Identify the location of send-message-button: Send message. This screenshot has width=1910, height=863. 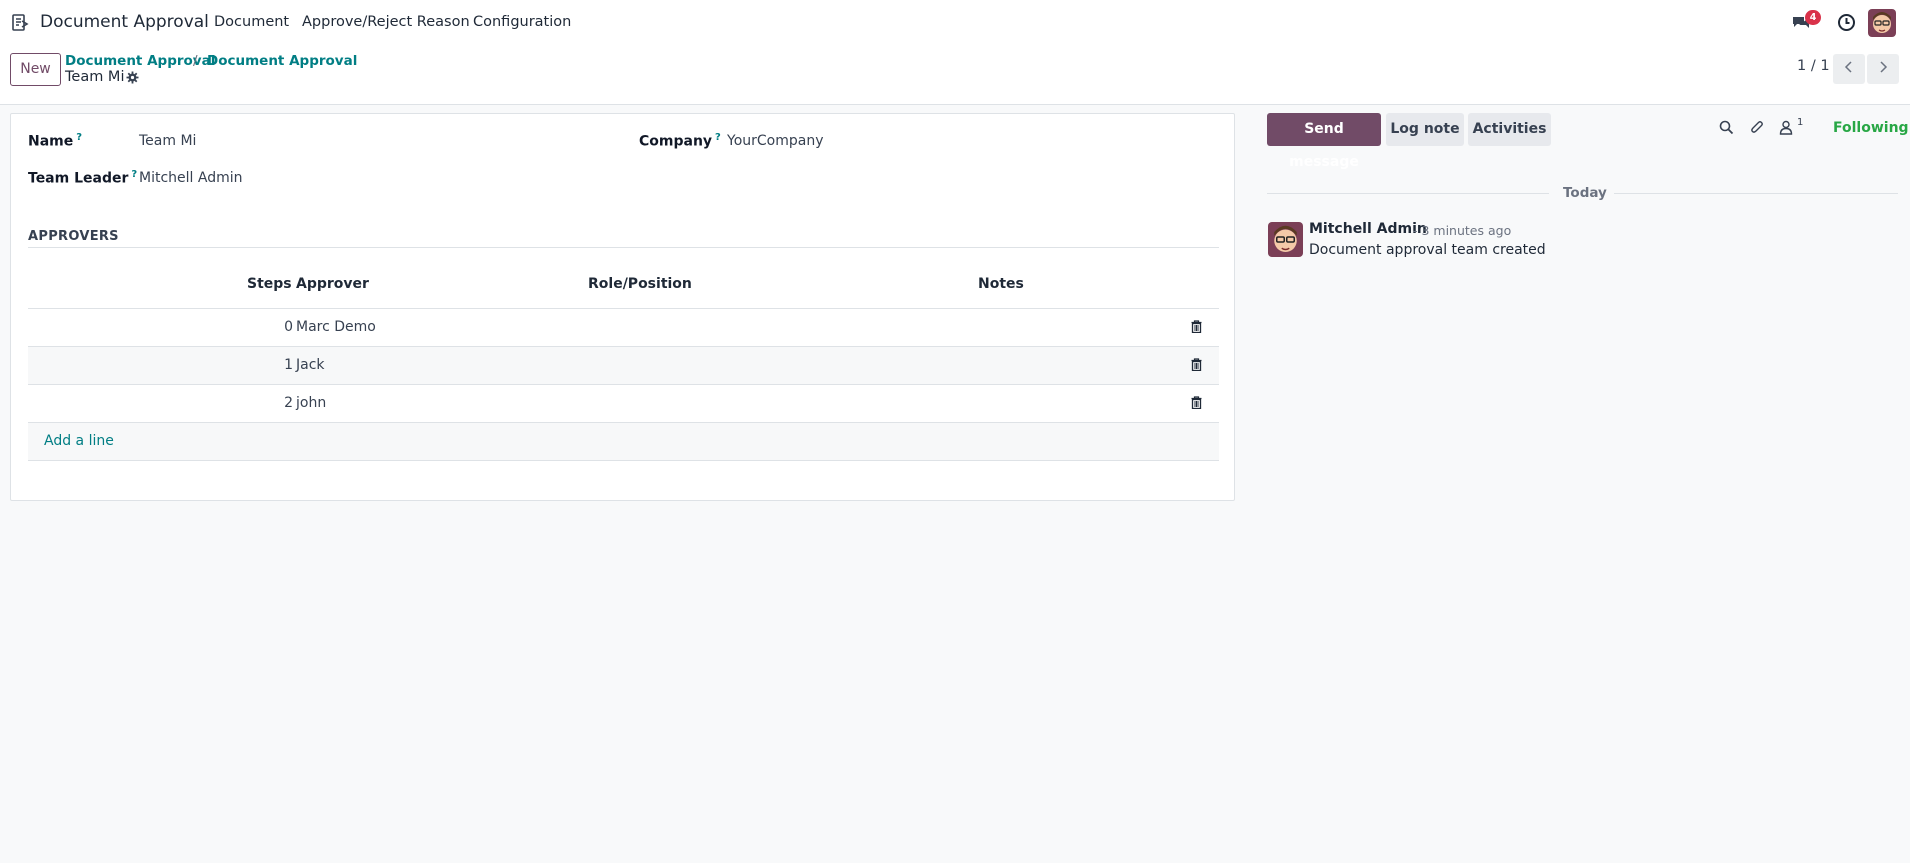
(1324, 141).